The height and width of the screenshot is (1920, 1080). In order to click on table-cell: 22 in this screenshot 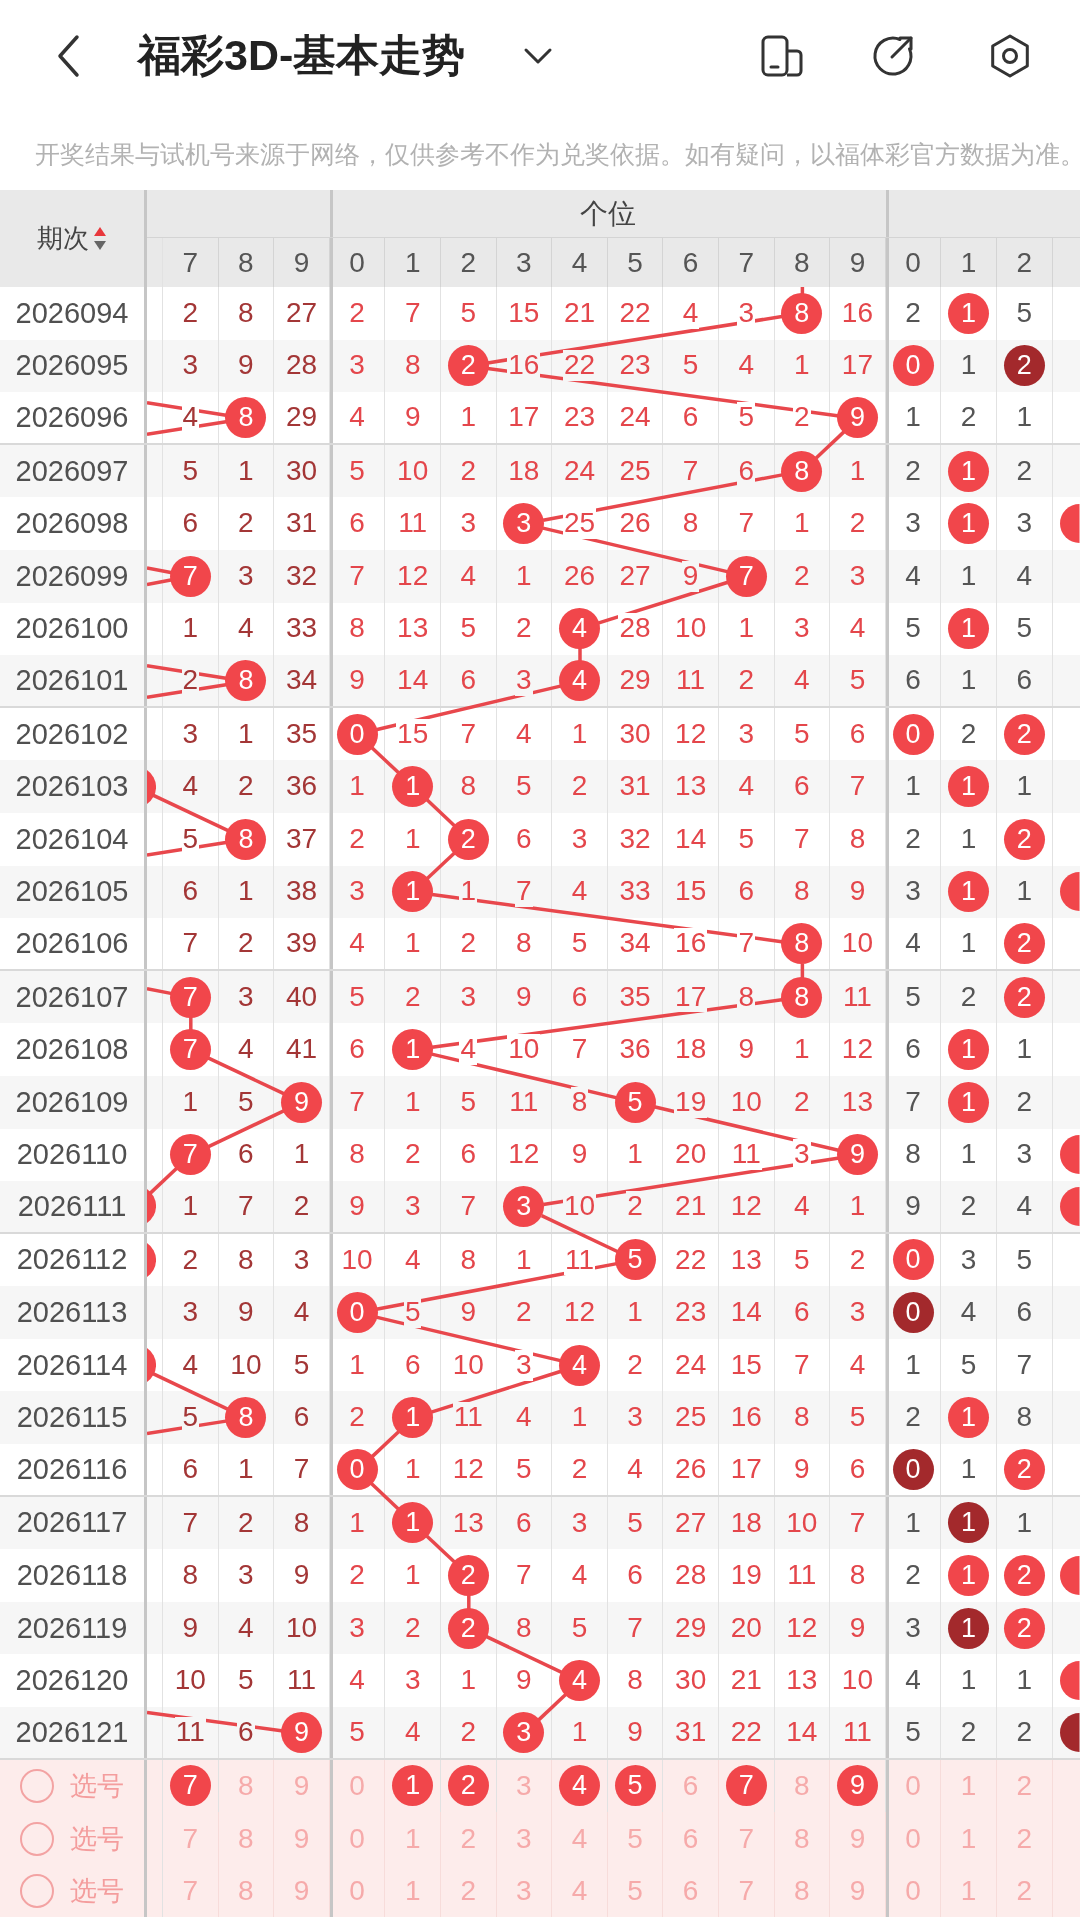, I will do `click(635, 313)`.